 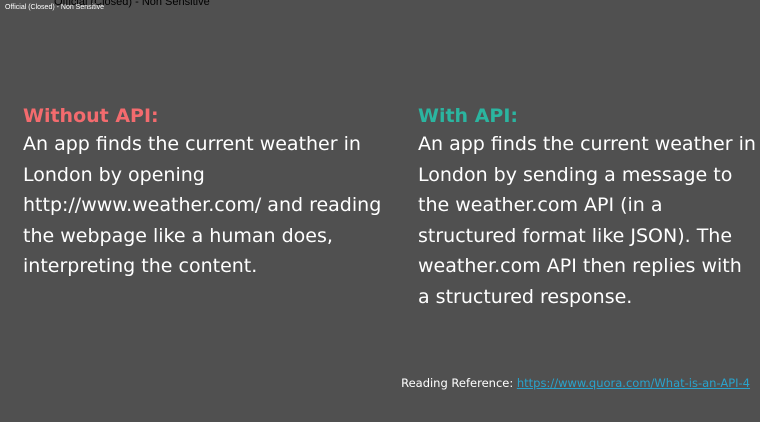 What do you see at coordinates (468, 116) in the screenshot?
I see `with-api-heading: With API:` at bounding box center [468, 116].